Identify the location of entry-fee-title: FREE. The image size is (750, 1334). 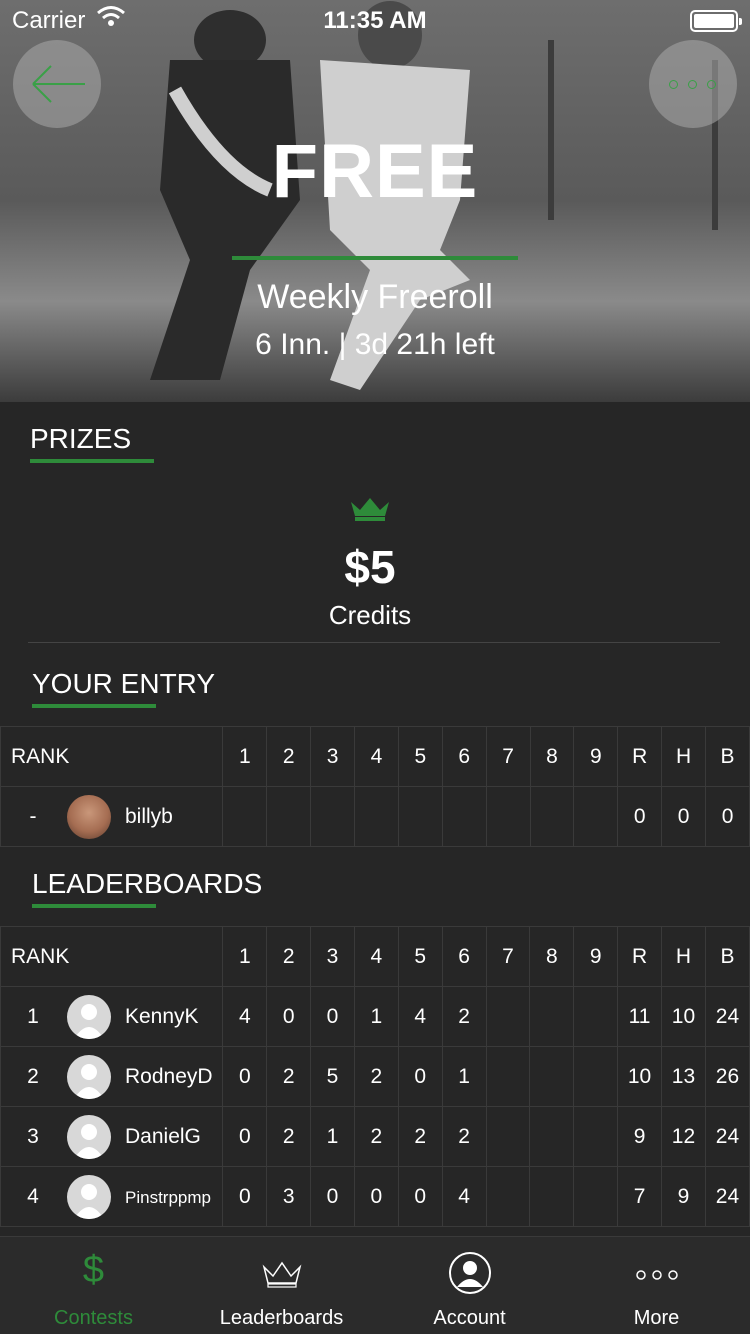
(375, 171).